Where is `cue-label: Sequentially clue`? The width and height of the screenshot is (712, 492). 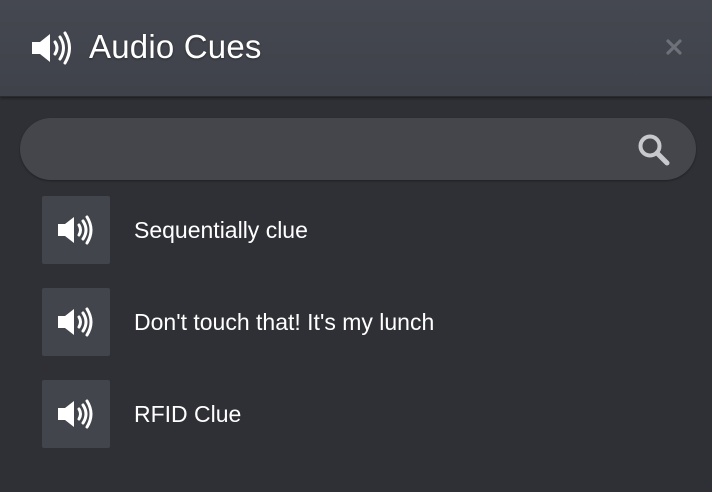
cue-label: Sequentially clue is located at coordinates (221, 230).